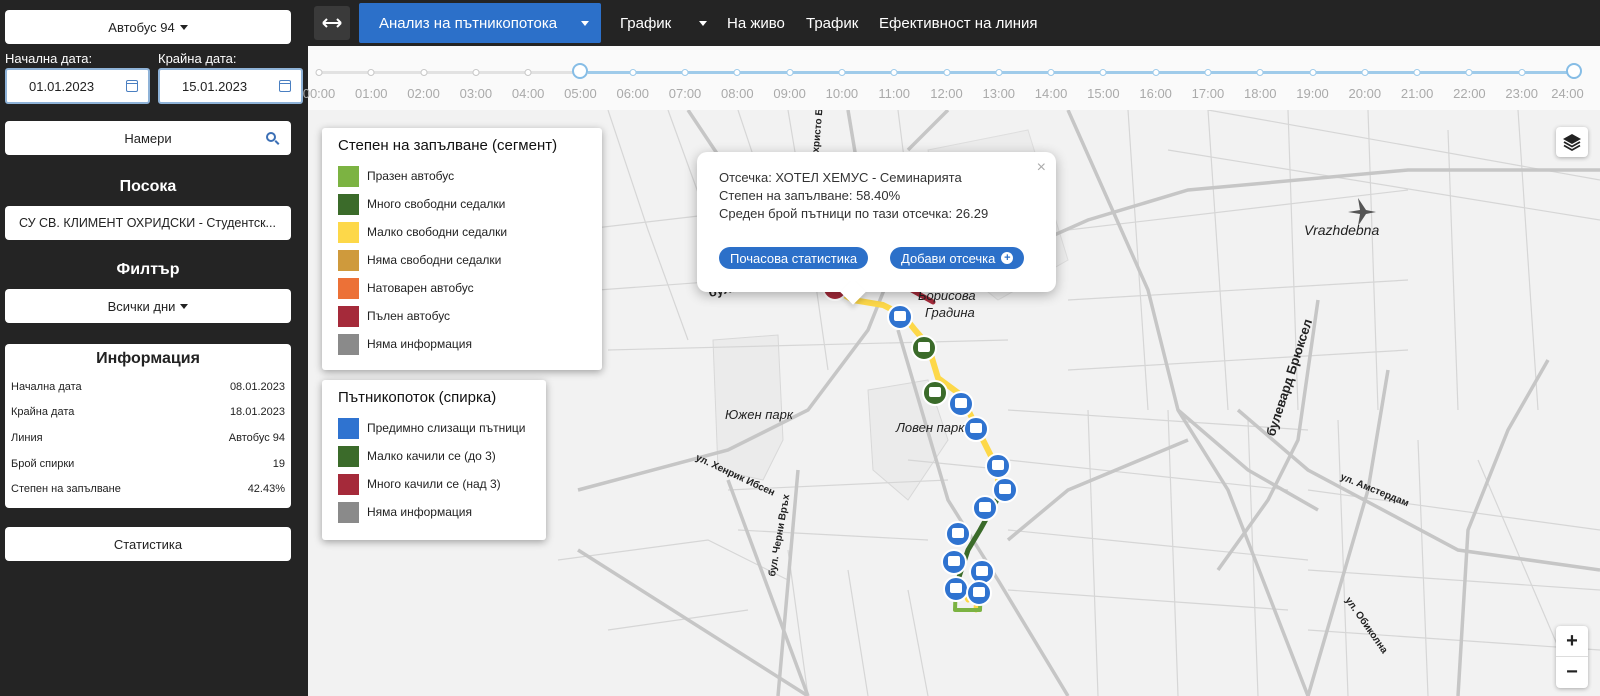 The width and height of the screenshot is (1600, 696). Describe the element at coordinates (645, 23) in the screenshot. I see `nav-schedule: График` at that location.